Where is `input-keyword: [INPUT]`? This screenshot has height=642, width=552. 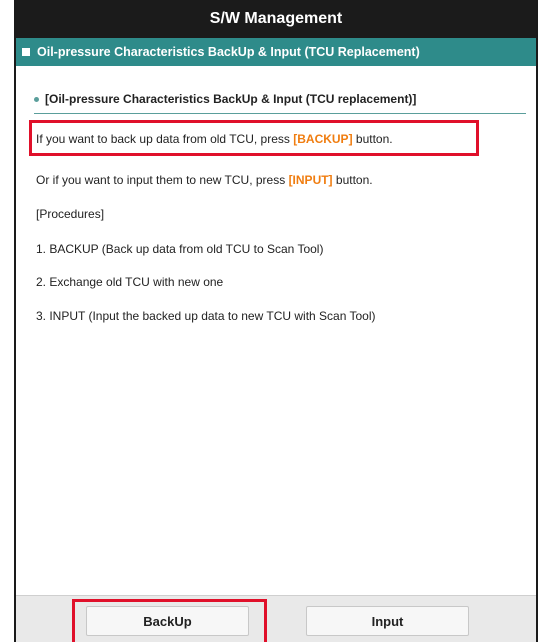 input-keyword: [INPUT] is located at coordinates (310, 180).